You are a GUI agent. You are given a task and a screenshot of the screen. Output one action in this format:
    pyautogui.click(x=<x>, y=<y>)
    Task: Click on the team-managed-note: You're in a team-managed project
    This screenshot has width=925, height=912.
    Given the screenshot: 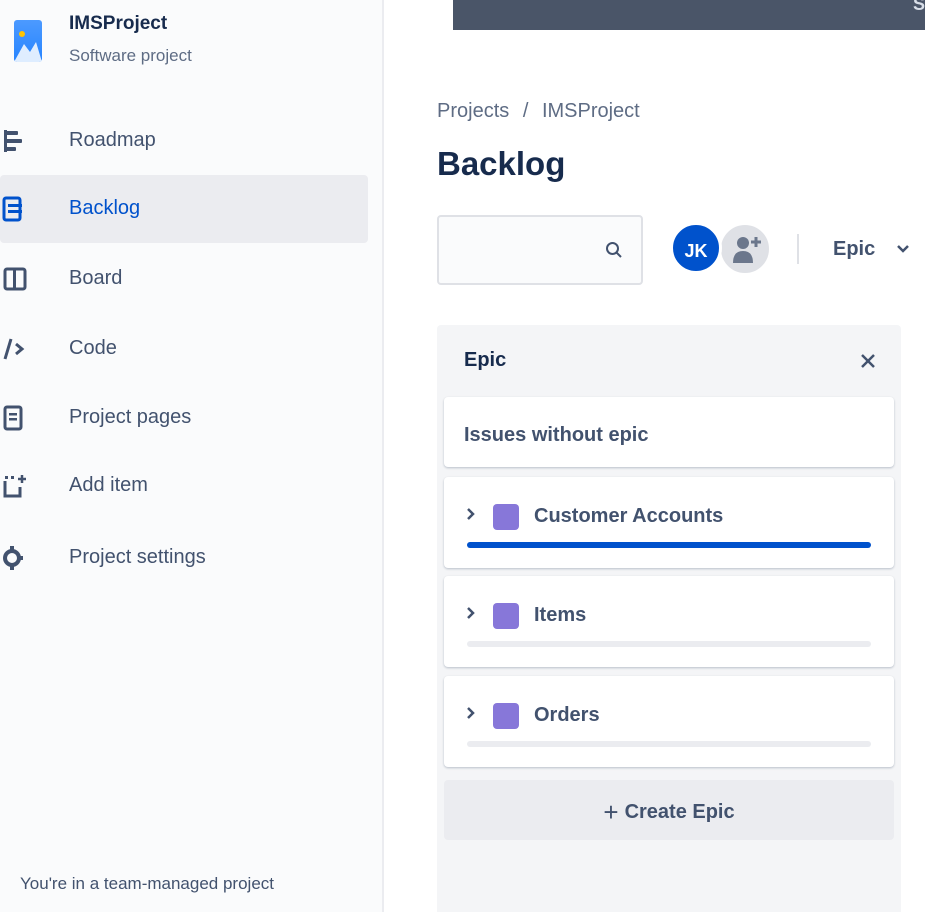 What is the action you would take?
    pyautogui.click(x=147, y=884)
    